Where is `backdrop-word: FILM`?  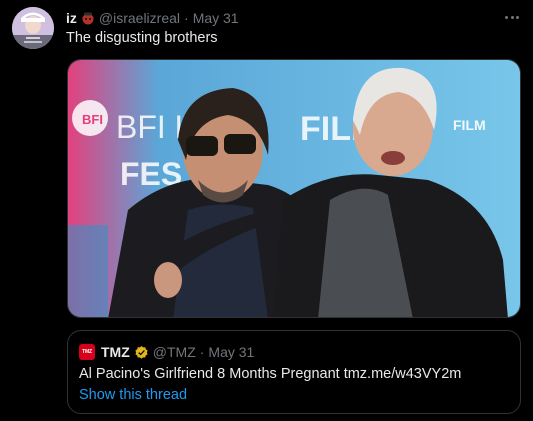
backdrop-word: FILM is located at coordinates (469, 125).